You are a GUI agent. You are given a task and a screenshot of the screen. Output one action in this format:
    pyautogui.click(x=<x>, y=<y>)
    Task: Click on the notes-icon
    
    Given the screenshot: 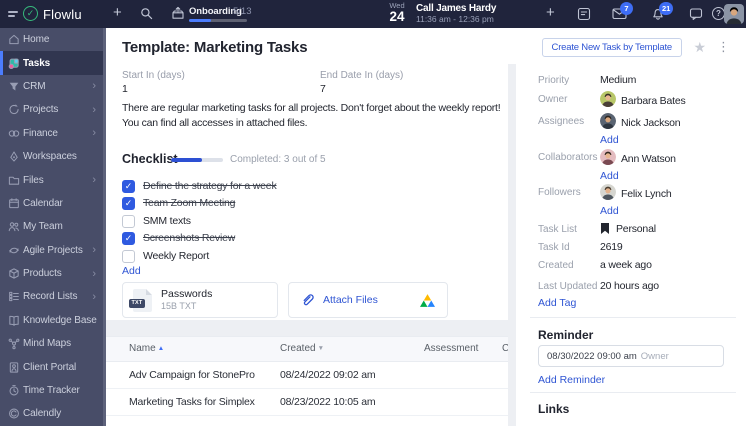 What is the action you would take?
    pyautogui.click(x=584, y=16)
    